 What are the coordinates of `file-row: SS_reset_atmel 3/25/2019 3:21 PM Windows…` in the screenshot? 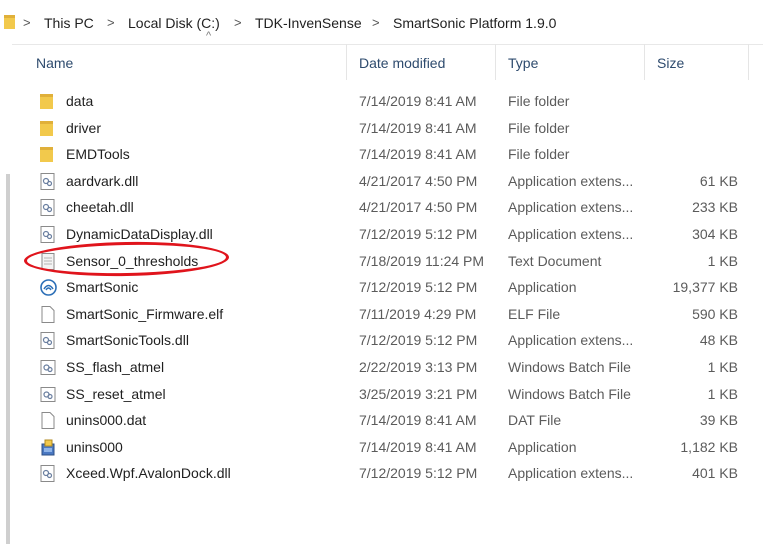 It's located at (393, 394).